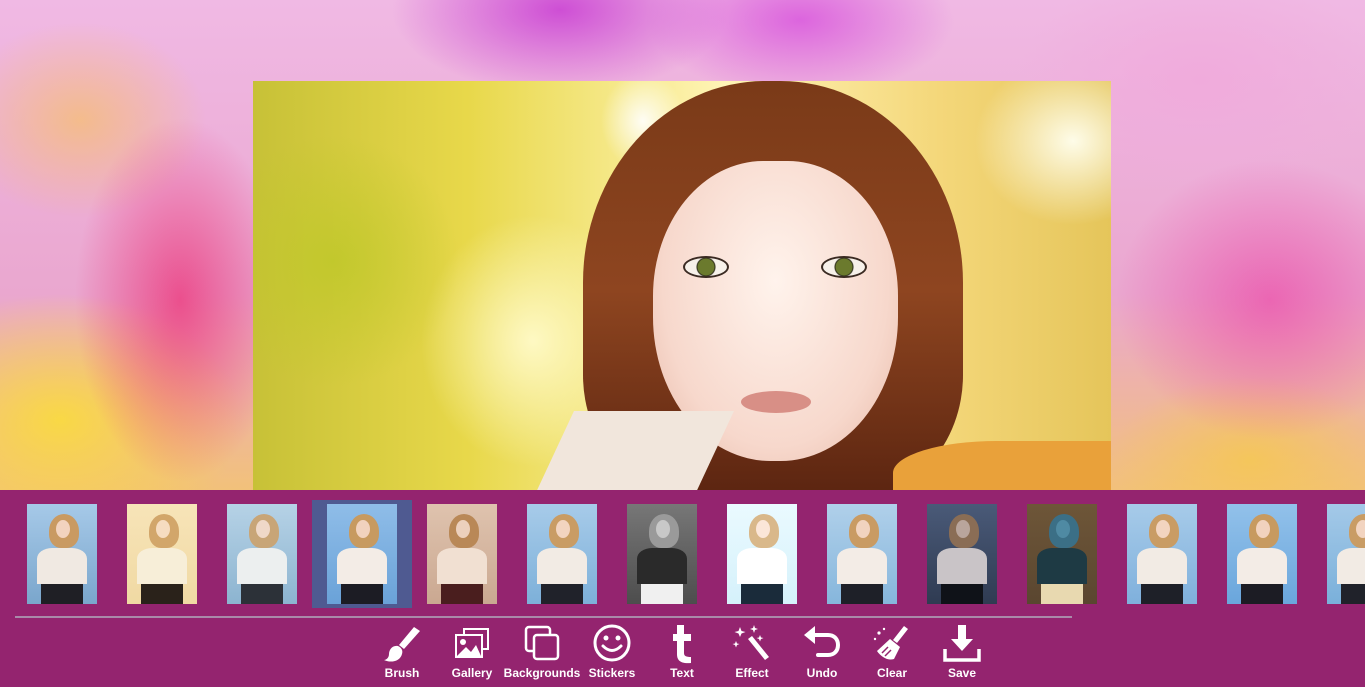 The image size is (1365, 687). What do you see at coordinates (750, 642) in the screenshot?
I see `magic-wand-icon` at bounding box center [750, 642].